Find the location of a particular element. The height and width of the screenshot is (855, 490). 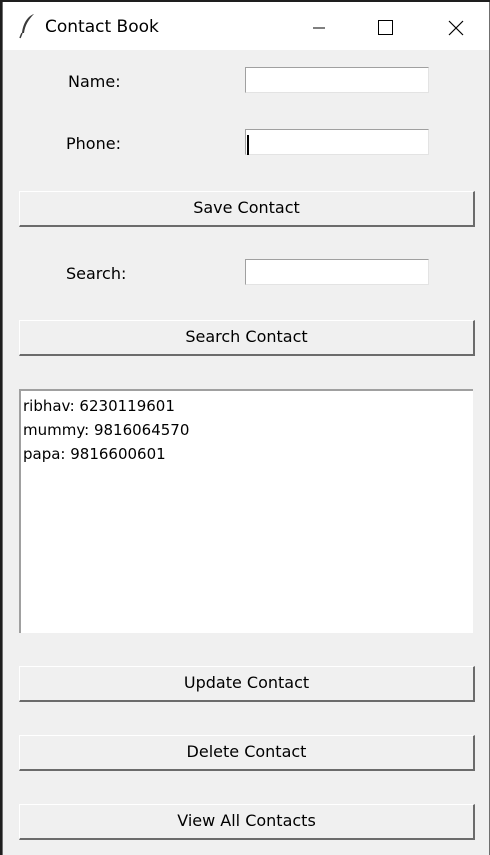

minimize-button is located at coordinates (319, 26).